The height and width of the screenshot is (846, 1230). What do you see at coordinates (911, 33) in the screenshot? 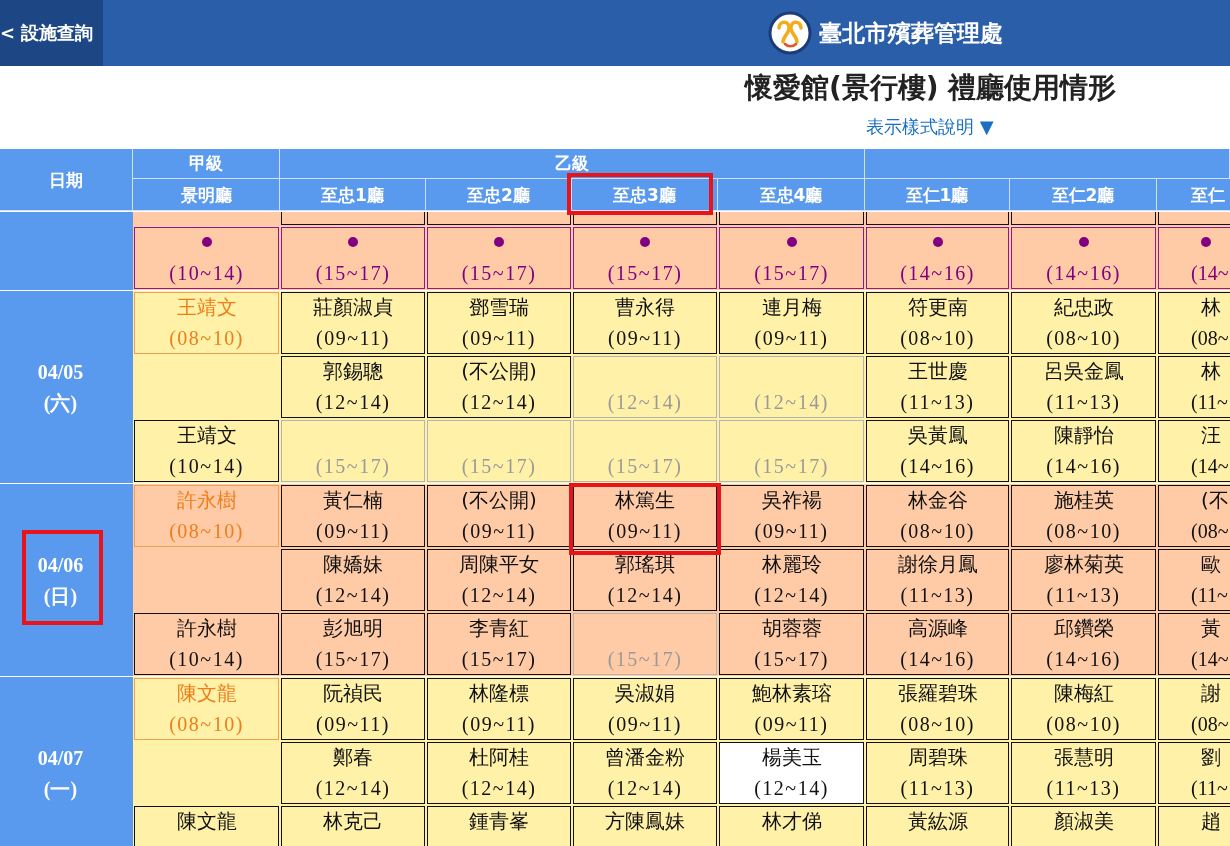
I see `agency-name: 臺北市殯葬管理處` at bounding box center [911, 33].